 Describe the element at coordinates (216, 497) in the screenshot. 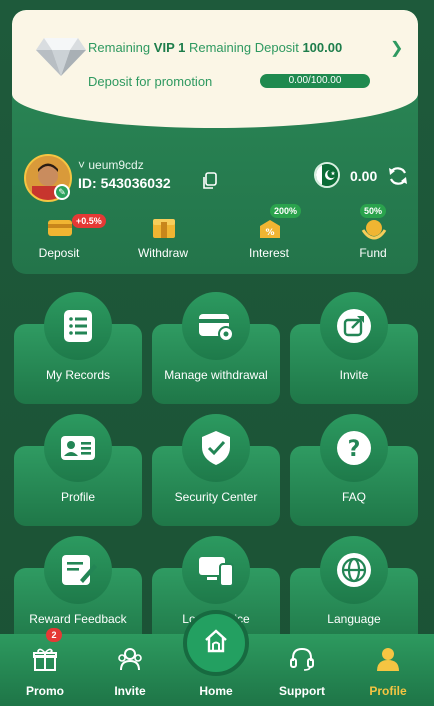

I see `tile-label: Security Center` at that location.